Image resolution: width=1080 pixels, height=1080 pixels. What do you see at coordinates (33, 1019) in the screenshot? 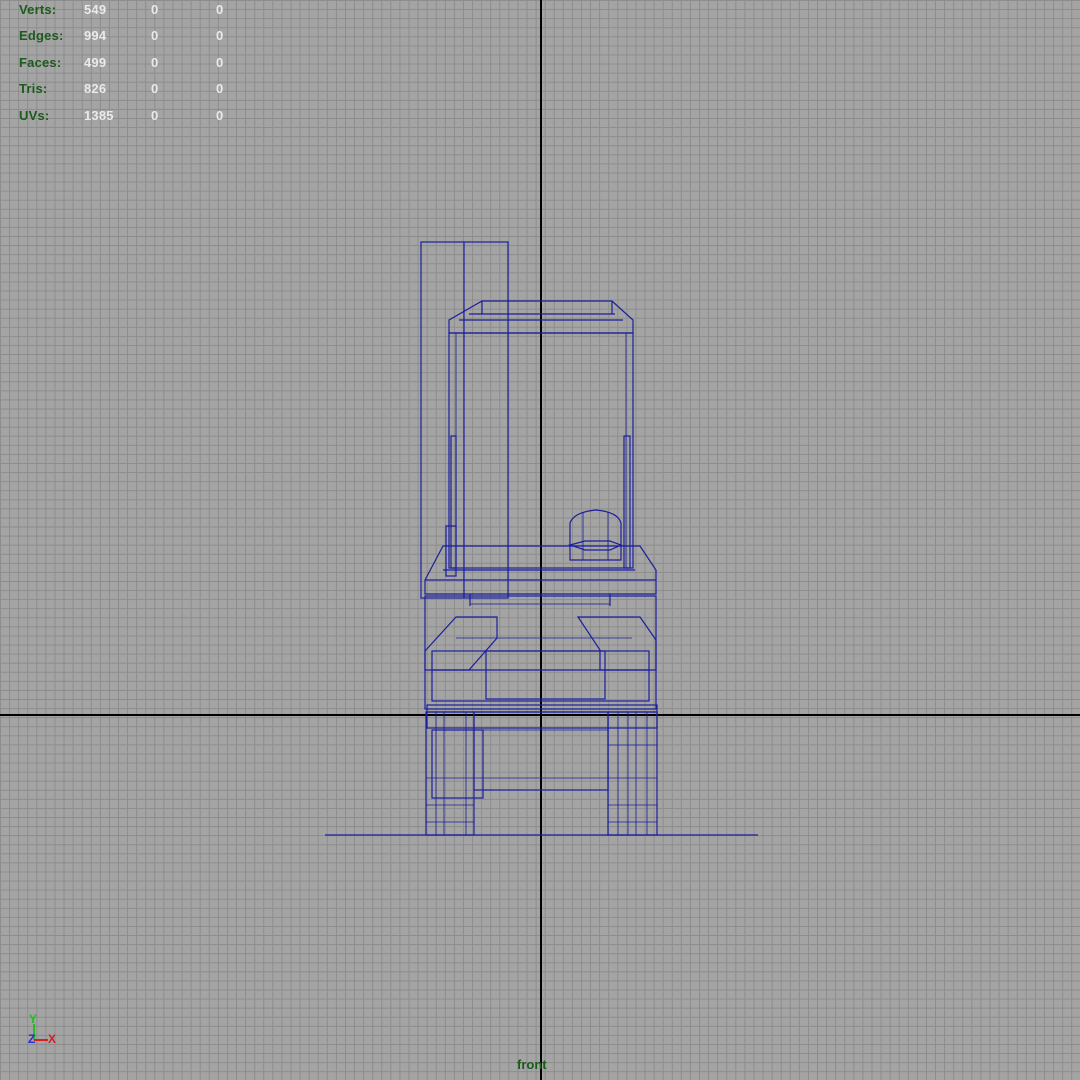
I see `y-axis-label: Y` at bounding box center [33, 1019].